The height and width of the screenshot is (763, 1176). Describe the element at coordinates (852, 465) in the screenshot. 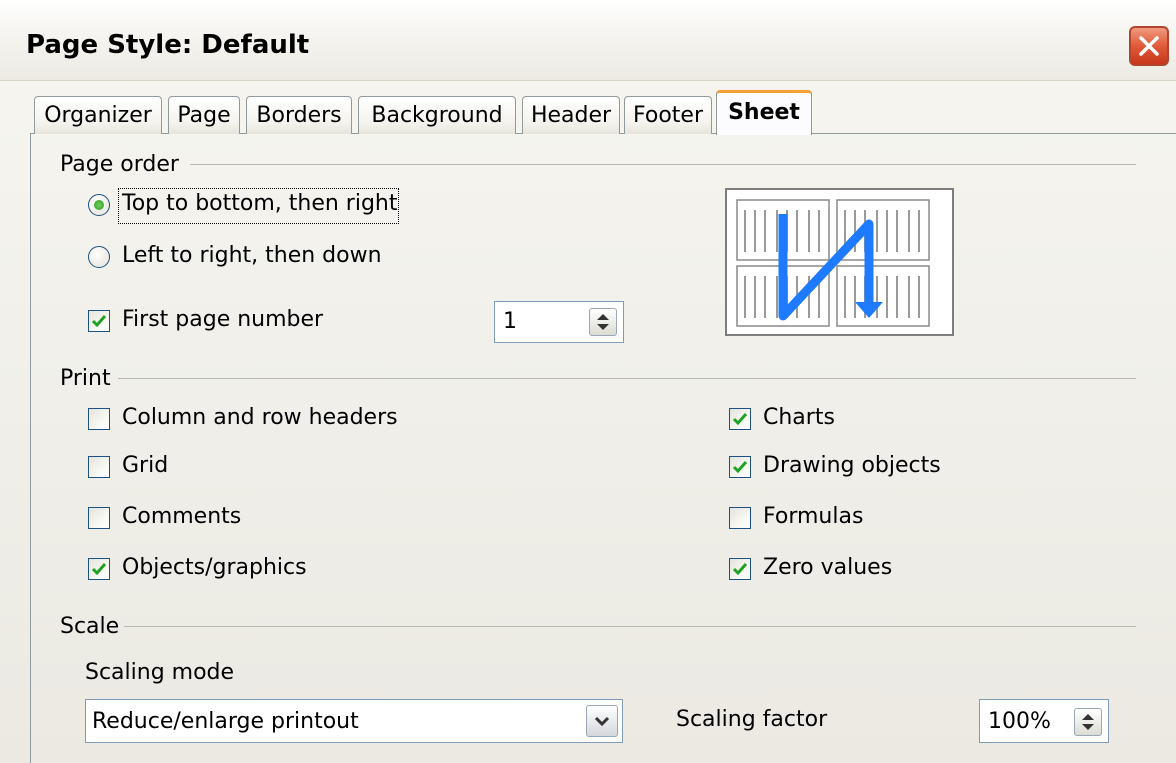

I see `drawing-objects-label: Drawing objects` at that location.